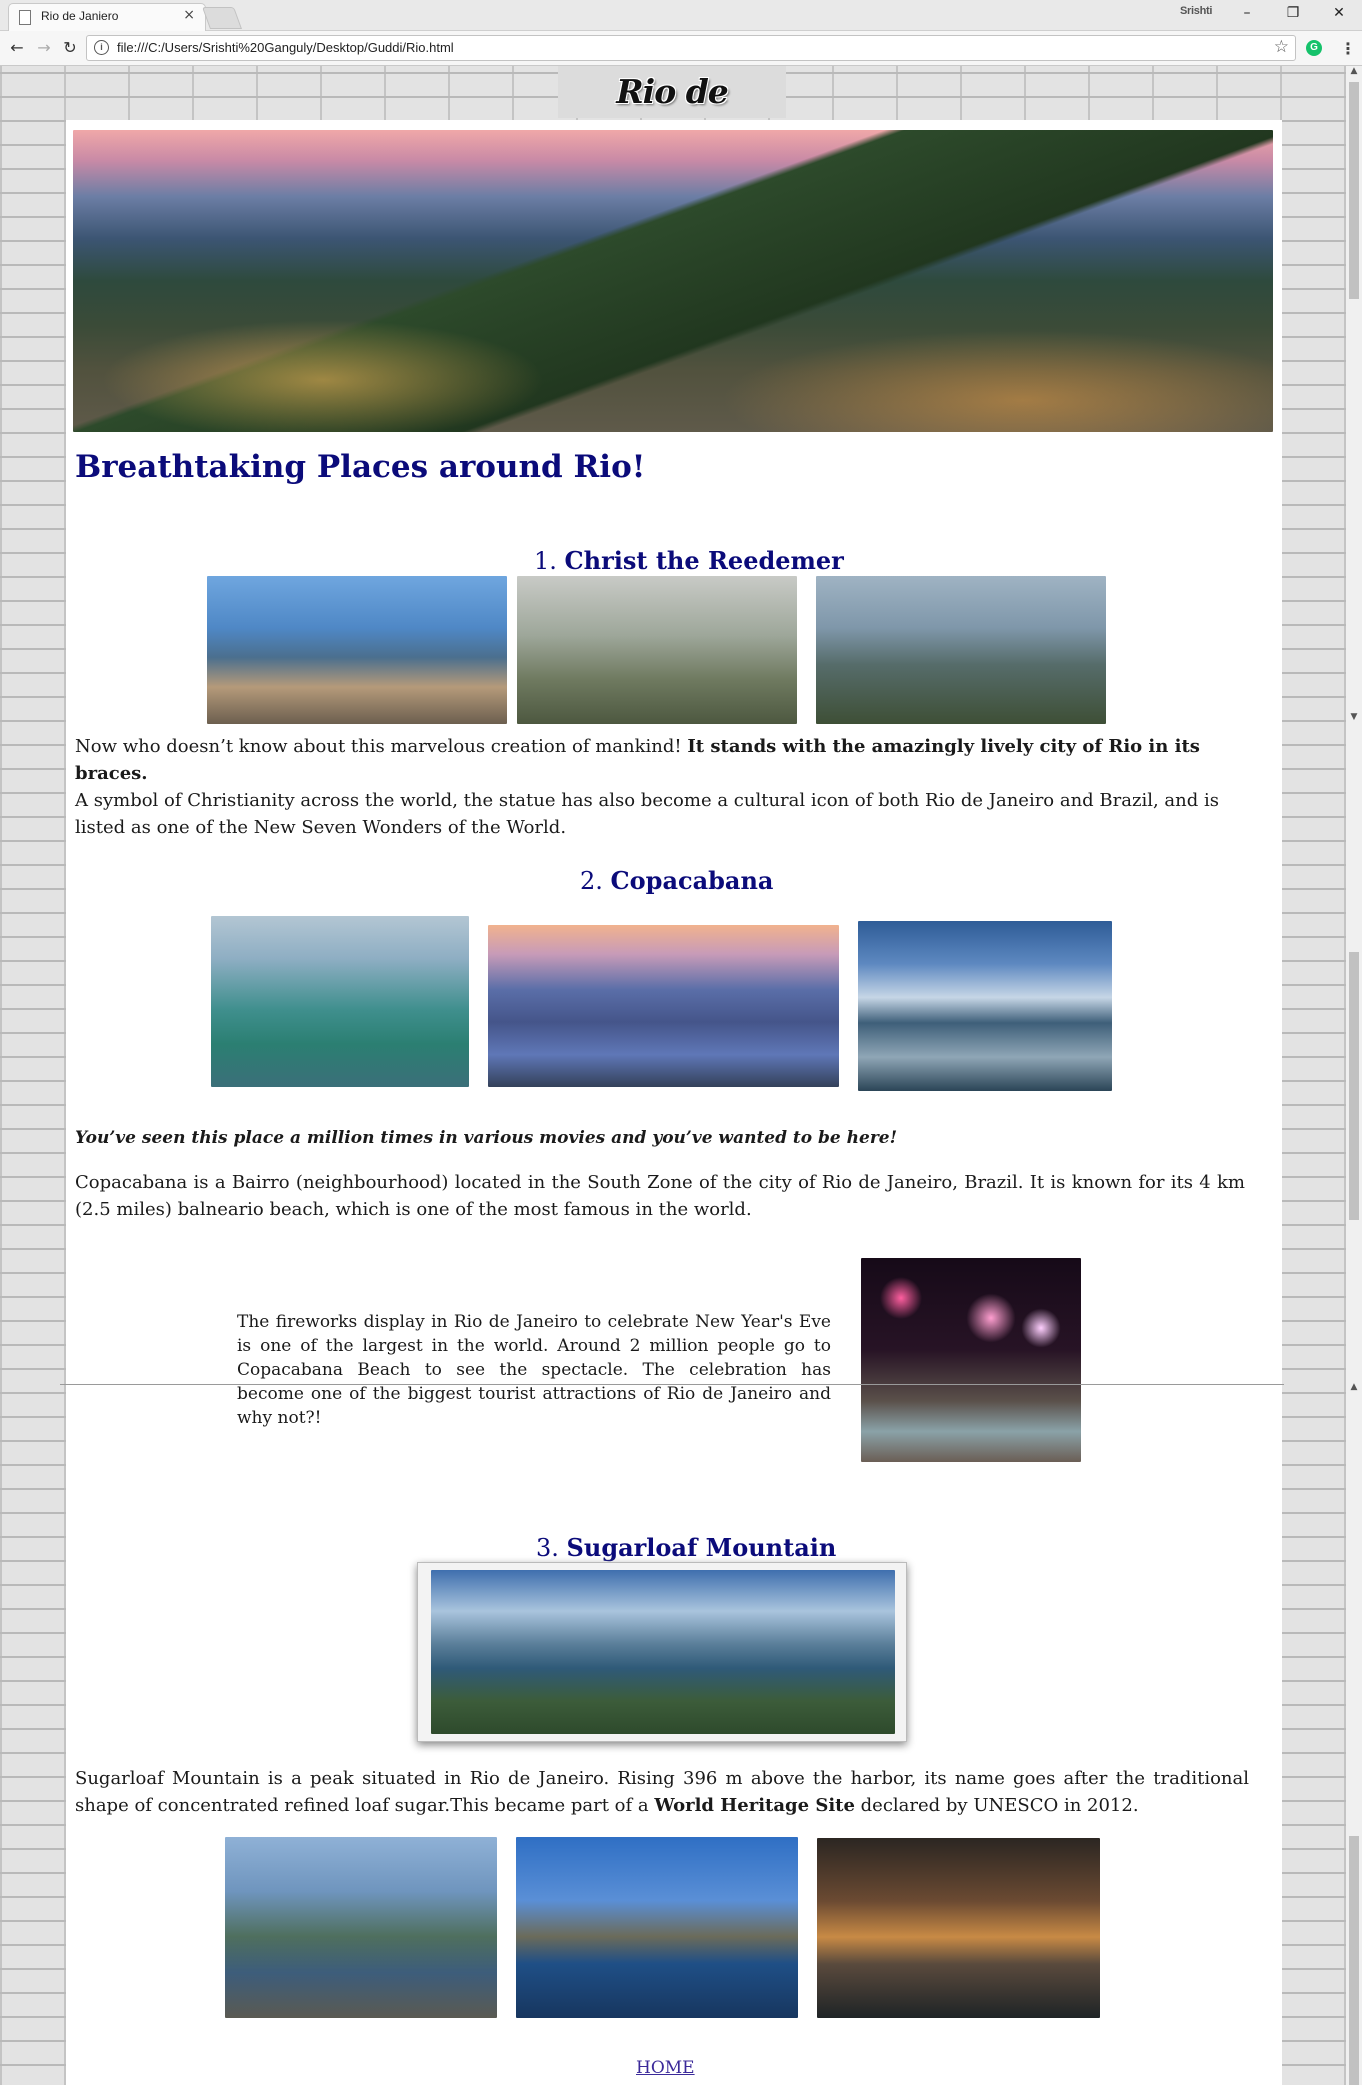 The image size is (1362, 2085). Describe the element at coordinates (672, 1384) in the screenshot. I see `page-divider-line` at that location.